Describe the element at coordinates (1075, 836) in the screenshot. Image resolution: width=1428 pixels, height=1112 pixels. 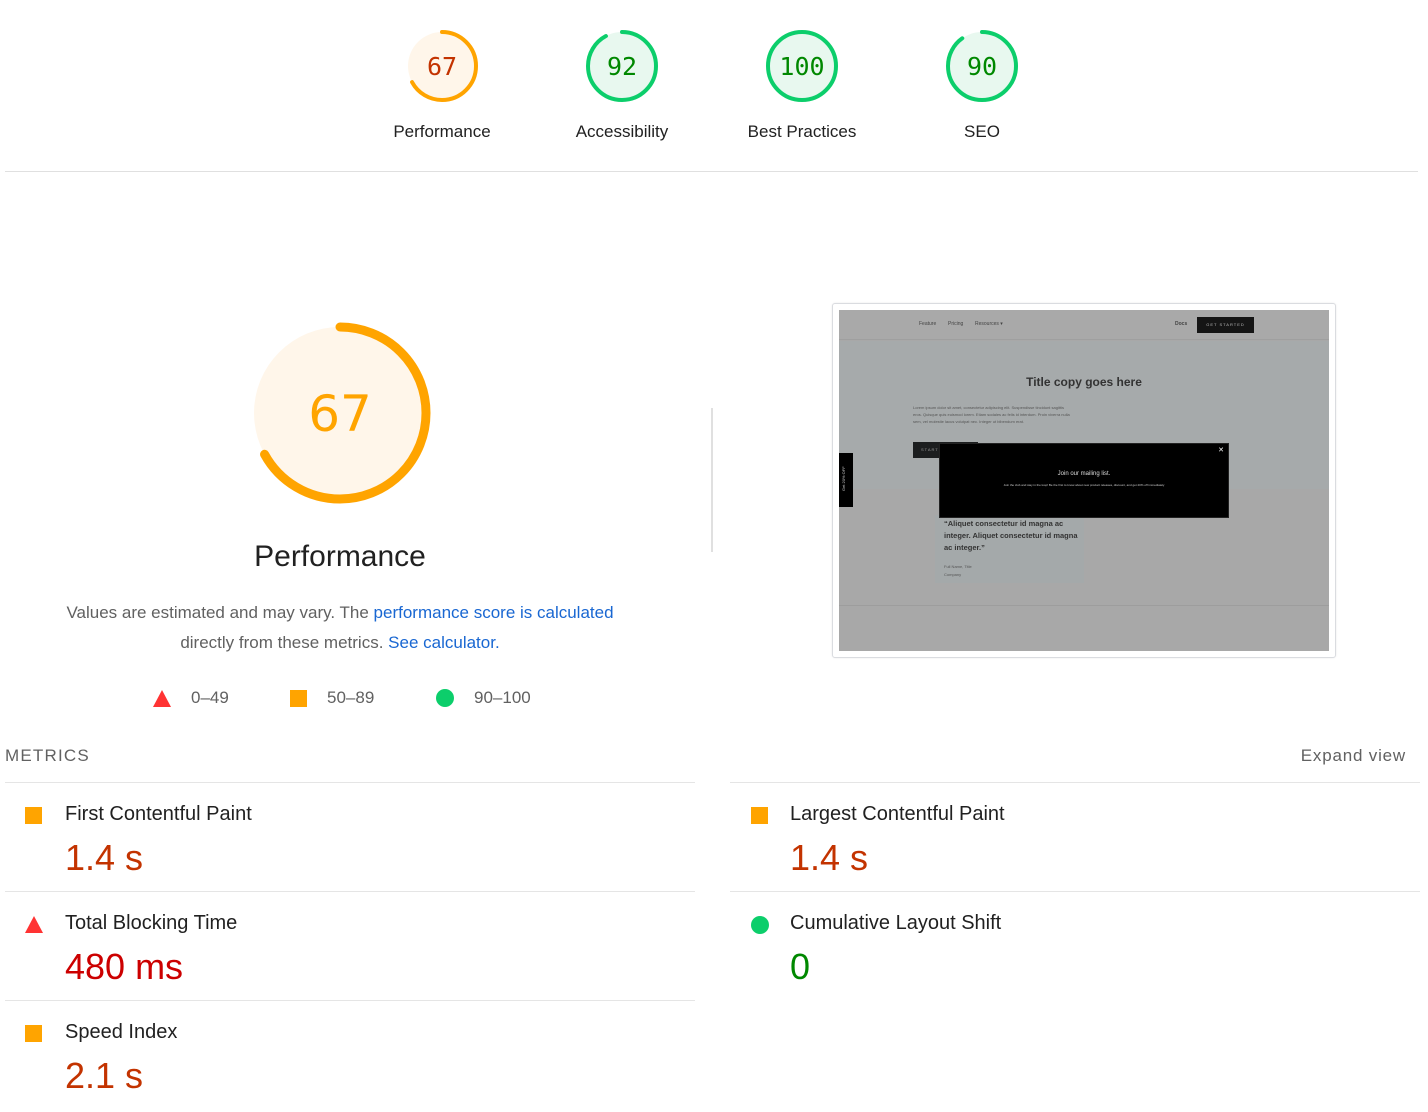
I see `metric-largest-contentful-paint: Largest Contentful Paint 1.4 s` at that location.